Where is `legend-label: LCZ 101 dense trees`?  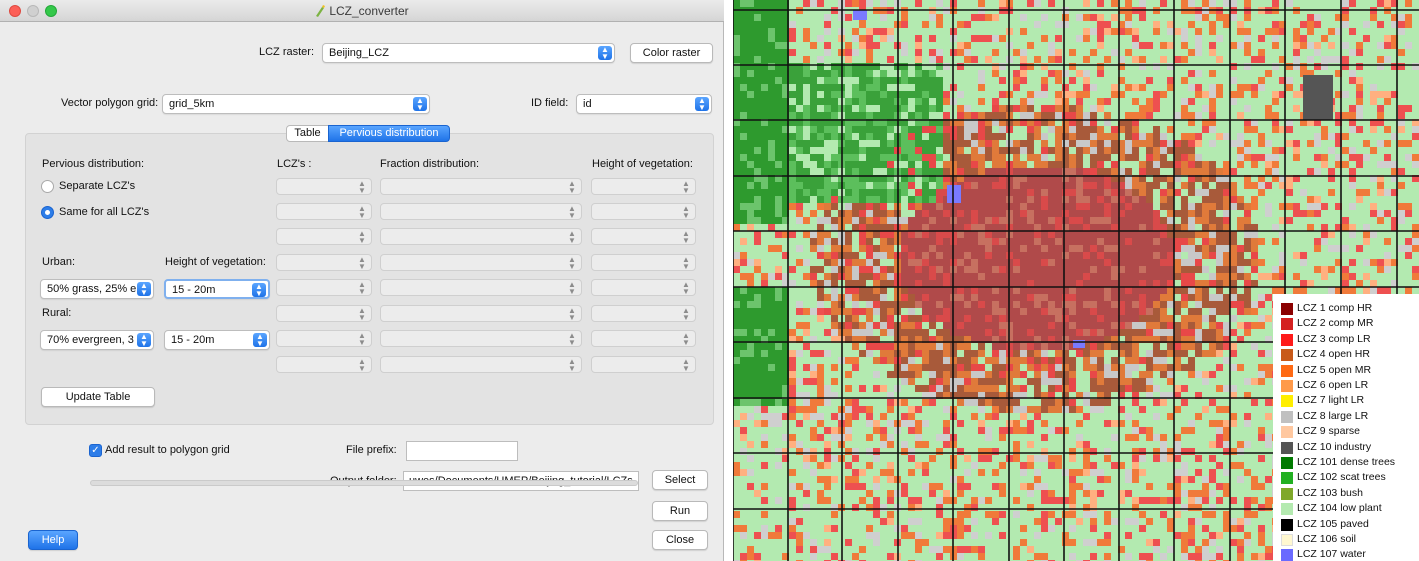
legend-label: LCZ 101 dense trees is located at coordinates (1346, 462).